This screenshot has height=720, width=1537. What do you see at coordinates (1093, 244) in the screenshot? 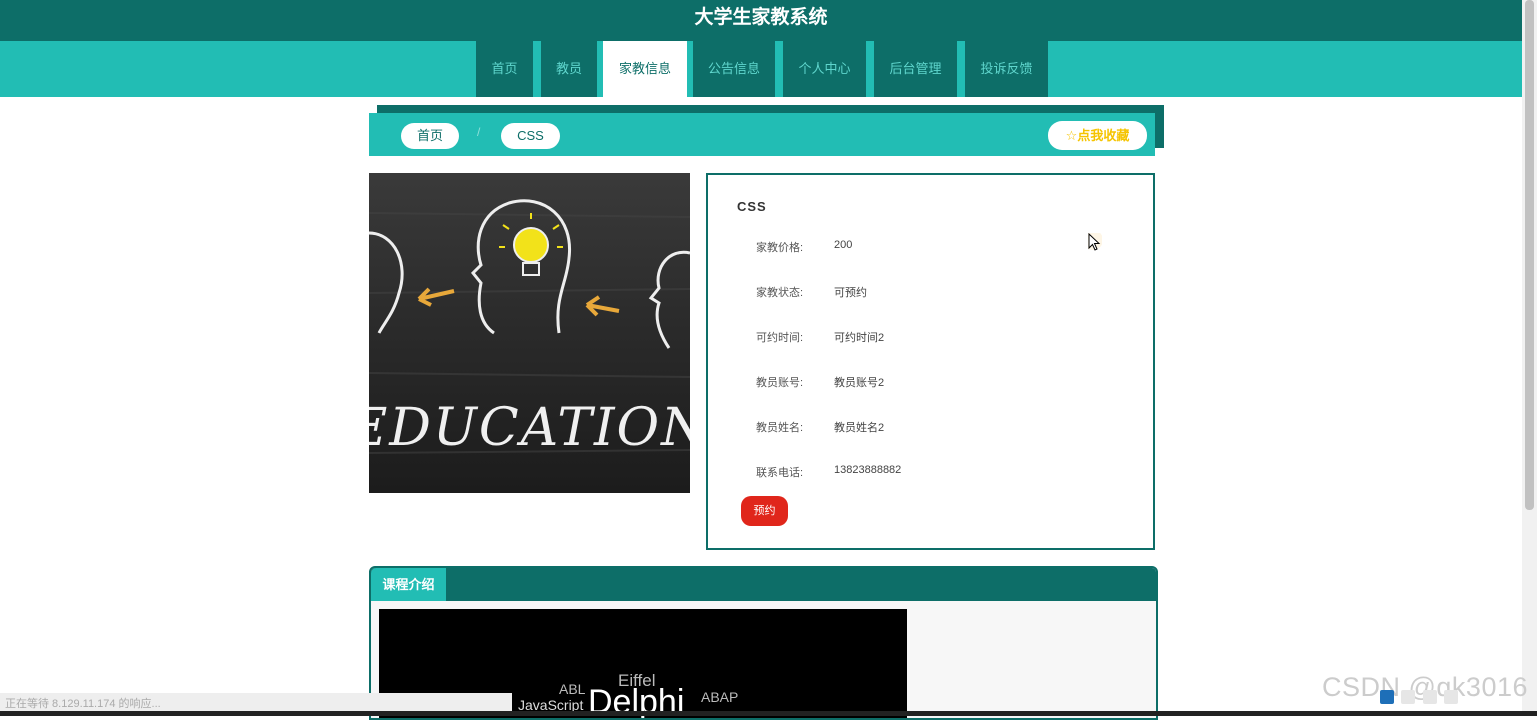
I see `mouse-cursor-icon` at bounding box center [1093, 244].